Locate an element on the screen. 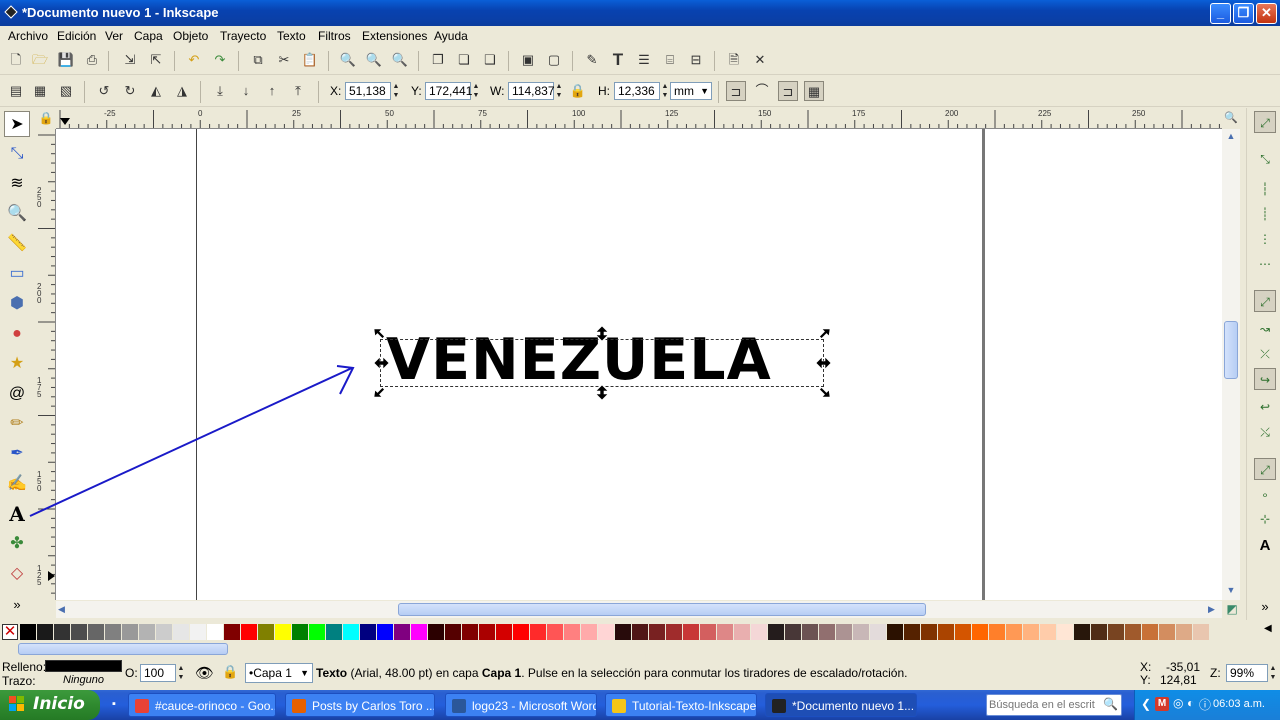 Image resolution: width=1280 pixels, height=720 pixels. menu-ayuda: Ayuda is located at coordinates (451, 36).